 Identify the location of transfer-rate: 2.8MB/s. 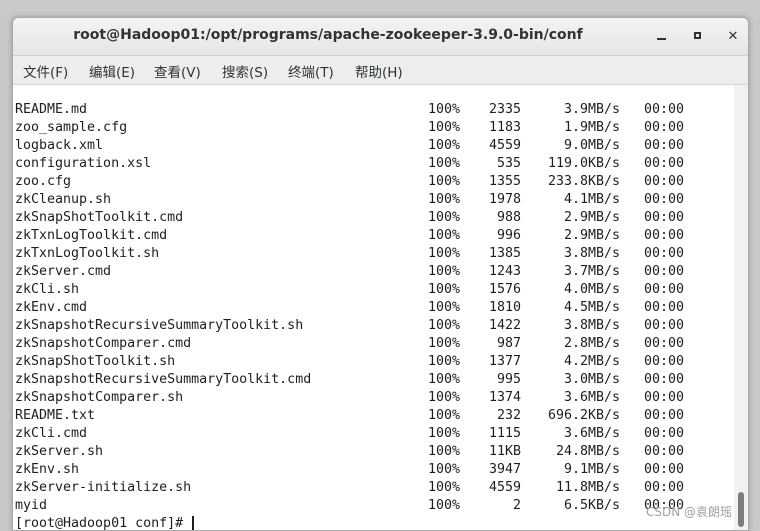
(591, 343).